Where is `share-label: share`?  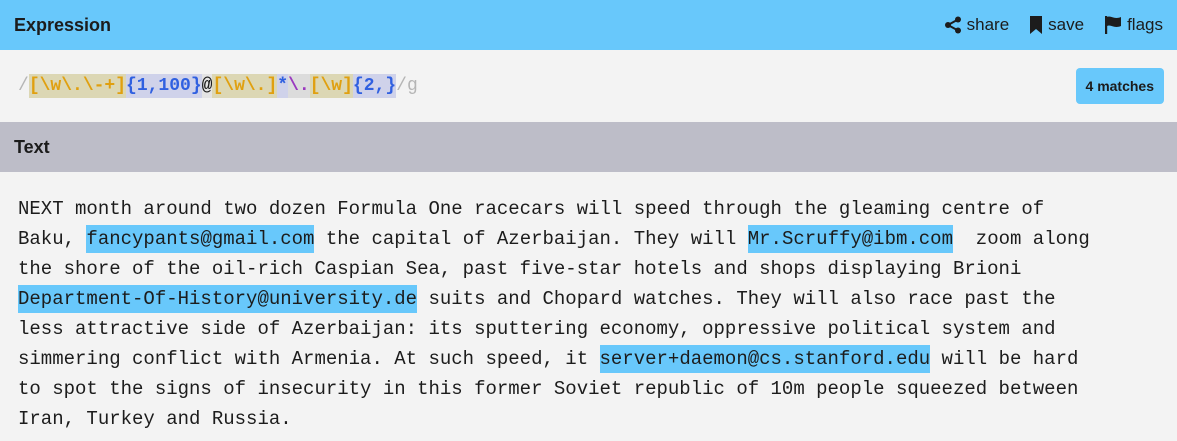 share-label: share is located at coordinates (988, 24).